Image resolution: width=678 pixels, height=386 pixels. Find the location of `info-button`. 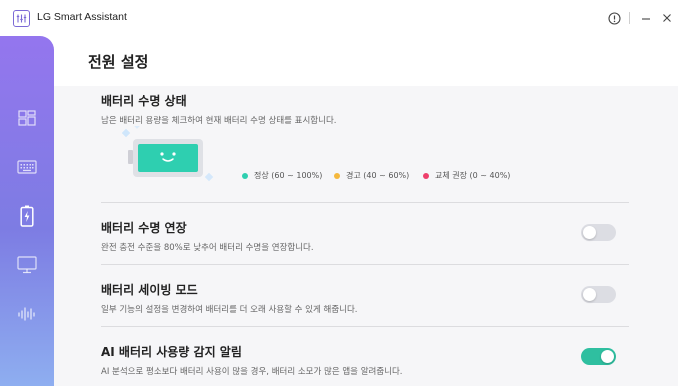

info-button is located at coordinates (614, 18).